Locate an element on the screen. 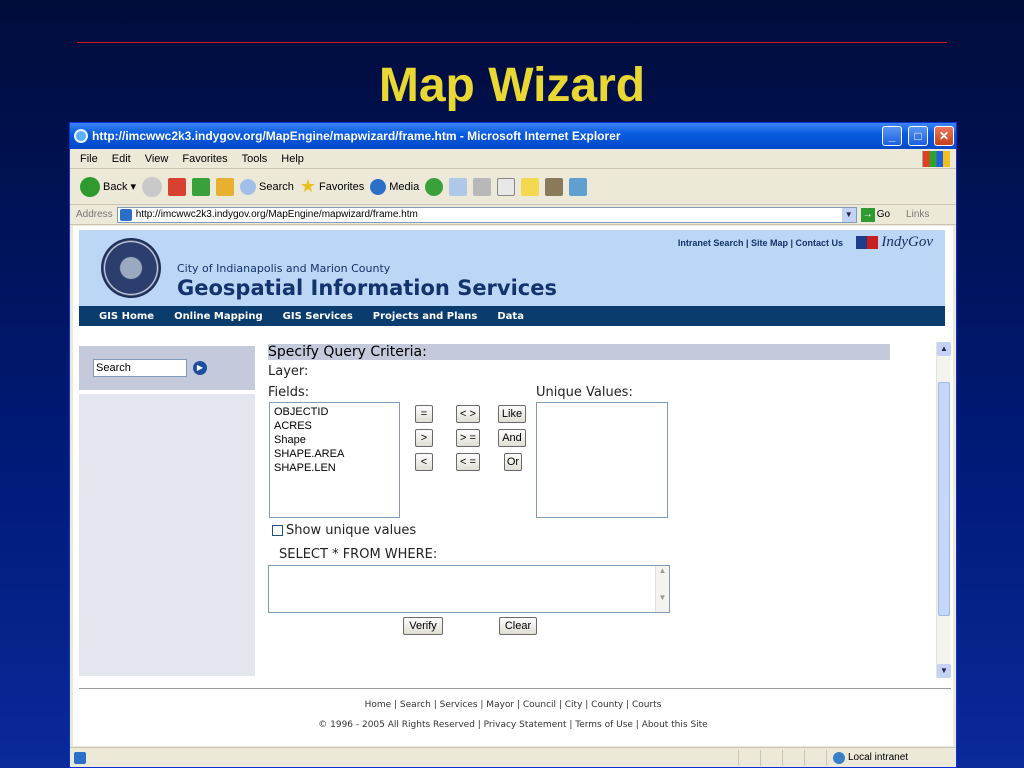 This screenshot has width=1024, height=768. back-label: Back is located at coordinates (115, 186).